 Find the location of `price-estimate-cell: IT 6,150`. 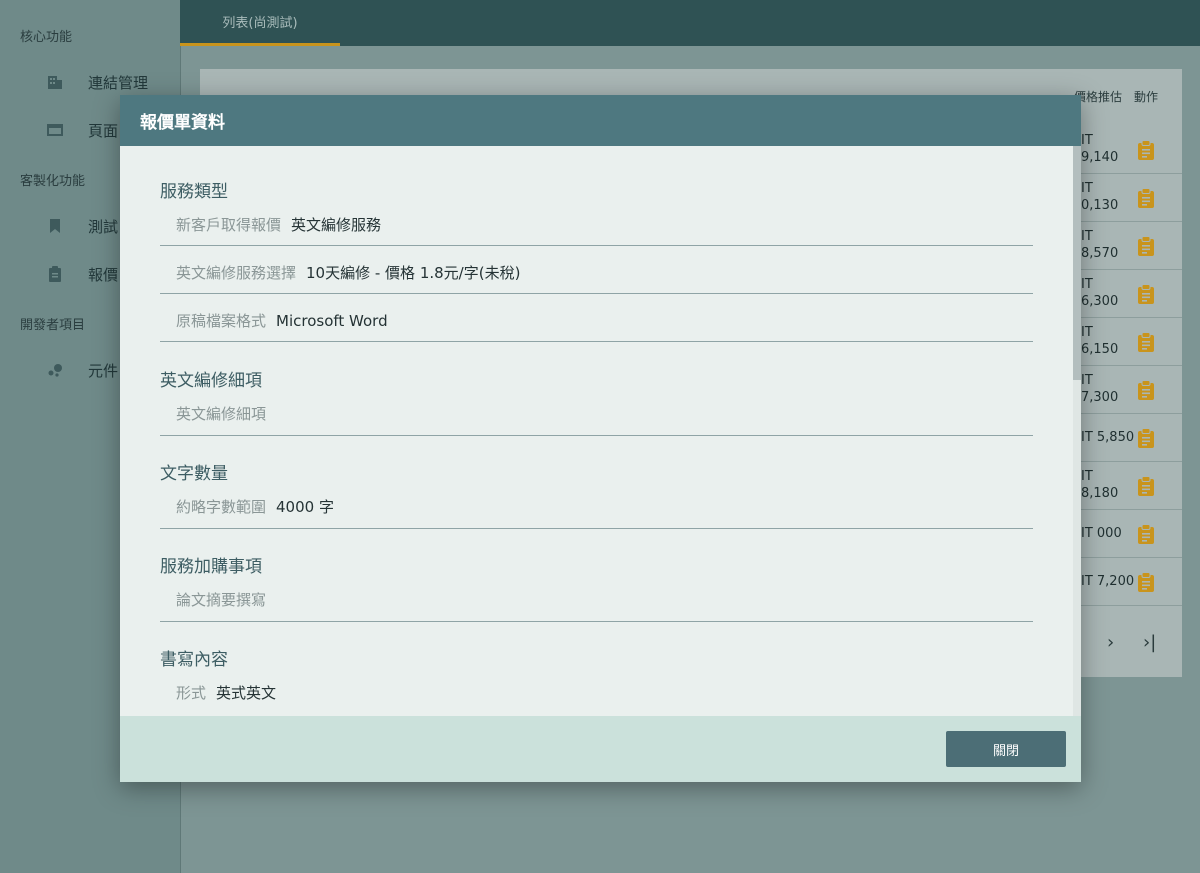

price-estimate-cell: IT 6,150 is located at coordinates (1100, 341).